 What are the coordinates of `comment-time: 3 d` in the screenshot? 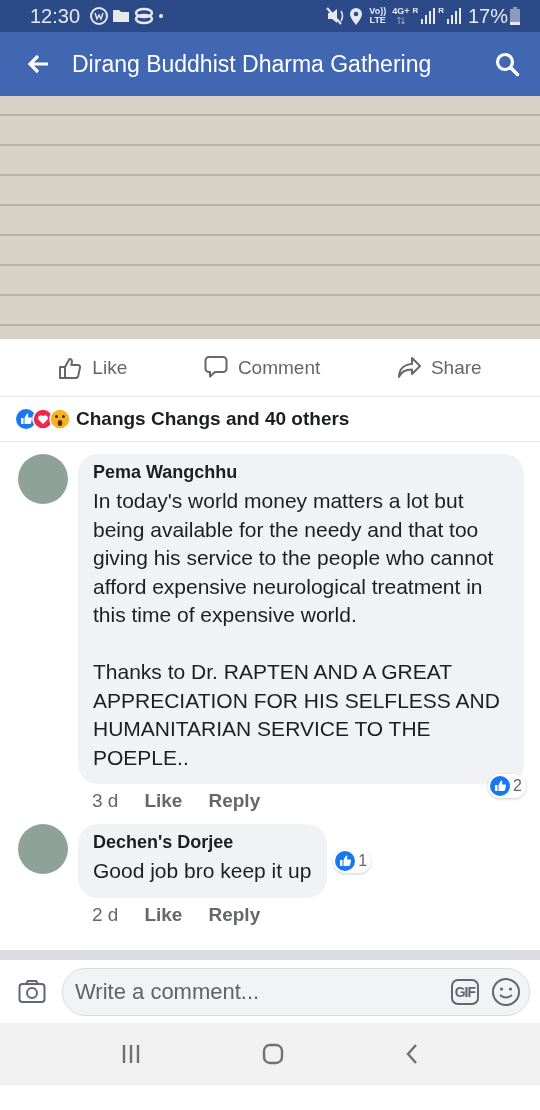 It's located at (105, 801).